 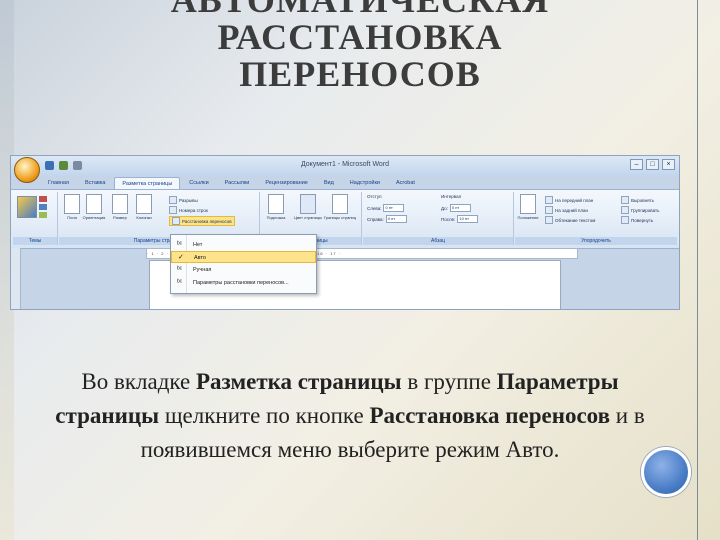 What do you see at coordinates (451, 196) in the screenshot?
I see `spacing-header: Интервал` at bounding box center [451, 196].